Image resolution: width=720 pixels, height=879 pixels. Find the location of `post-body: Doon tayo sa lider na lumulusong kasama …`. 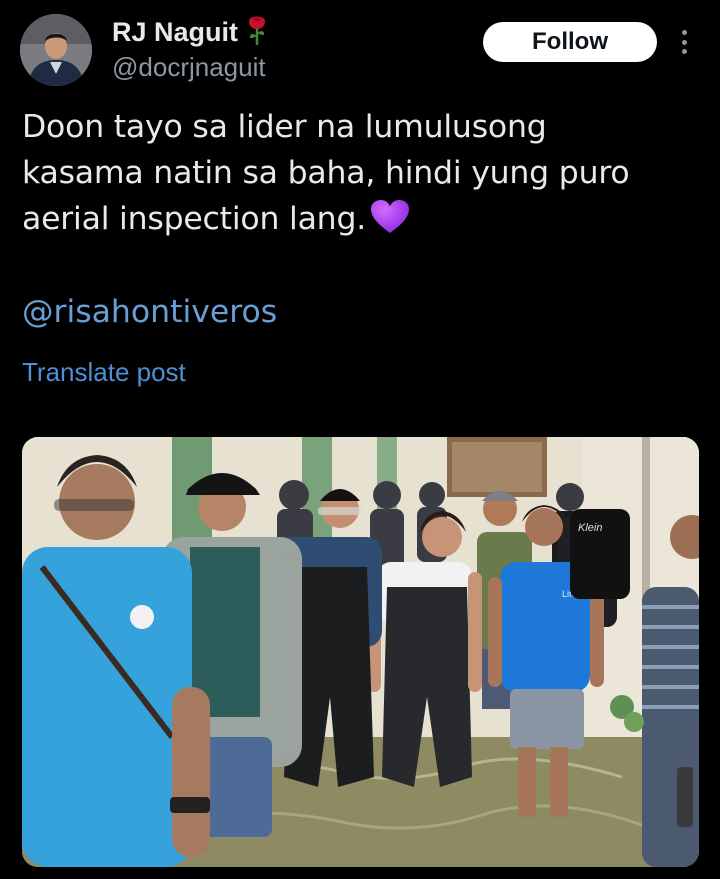

post-body: Doon tayo sa lider na lumulusong kasama … is located at coordinates (326, 173).